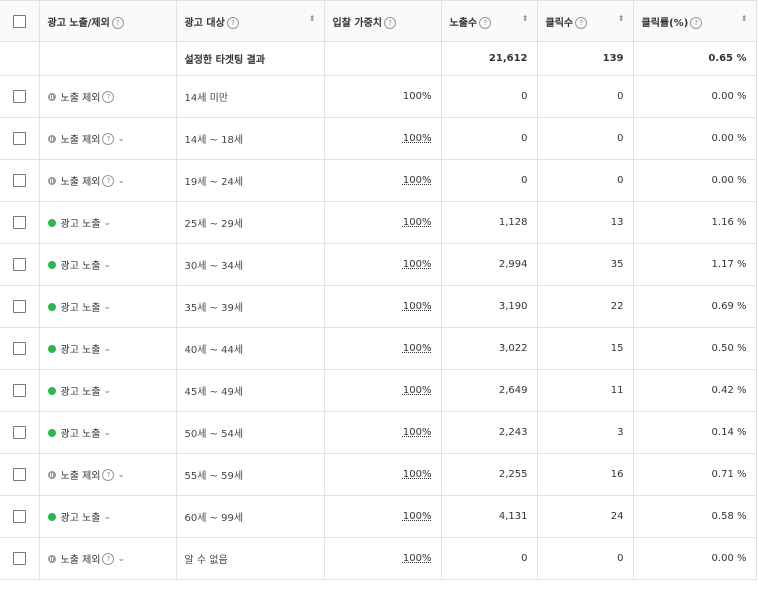  I want to click on header-ctr: 클릭률(%)? ⬍, so click(695, 21).